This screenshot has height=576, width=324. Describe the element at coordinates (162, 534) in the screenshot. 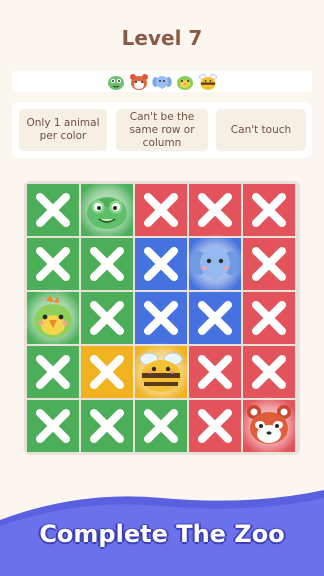

I see `footer-title: Complete The Zoo` at that location.